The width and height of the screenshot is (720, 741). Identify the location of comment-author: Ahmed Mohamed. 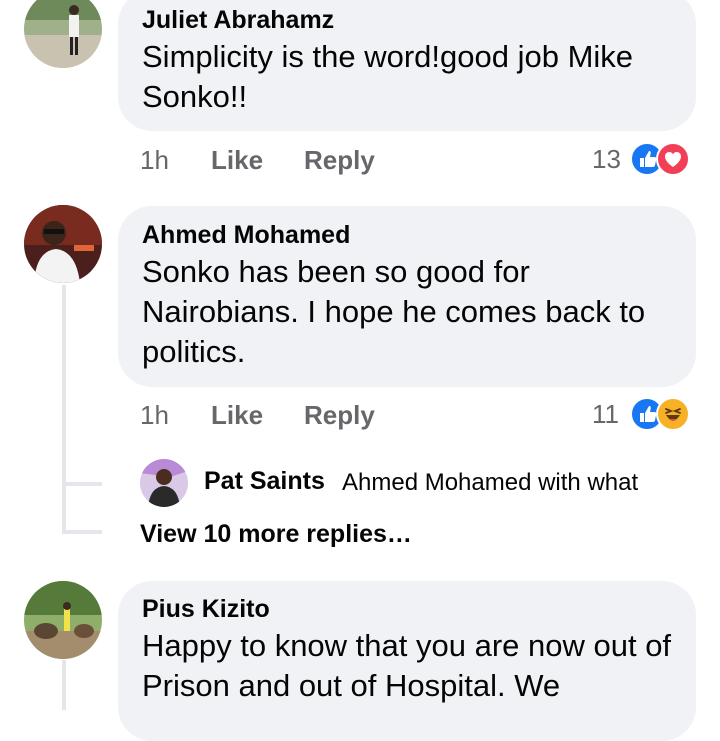
(407, 235).